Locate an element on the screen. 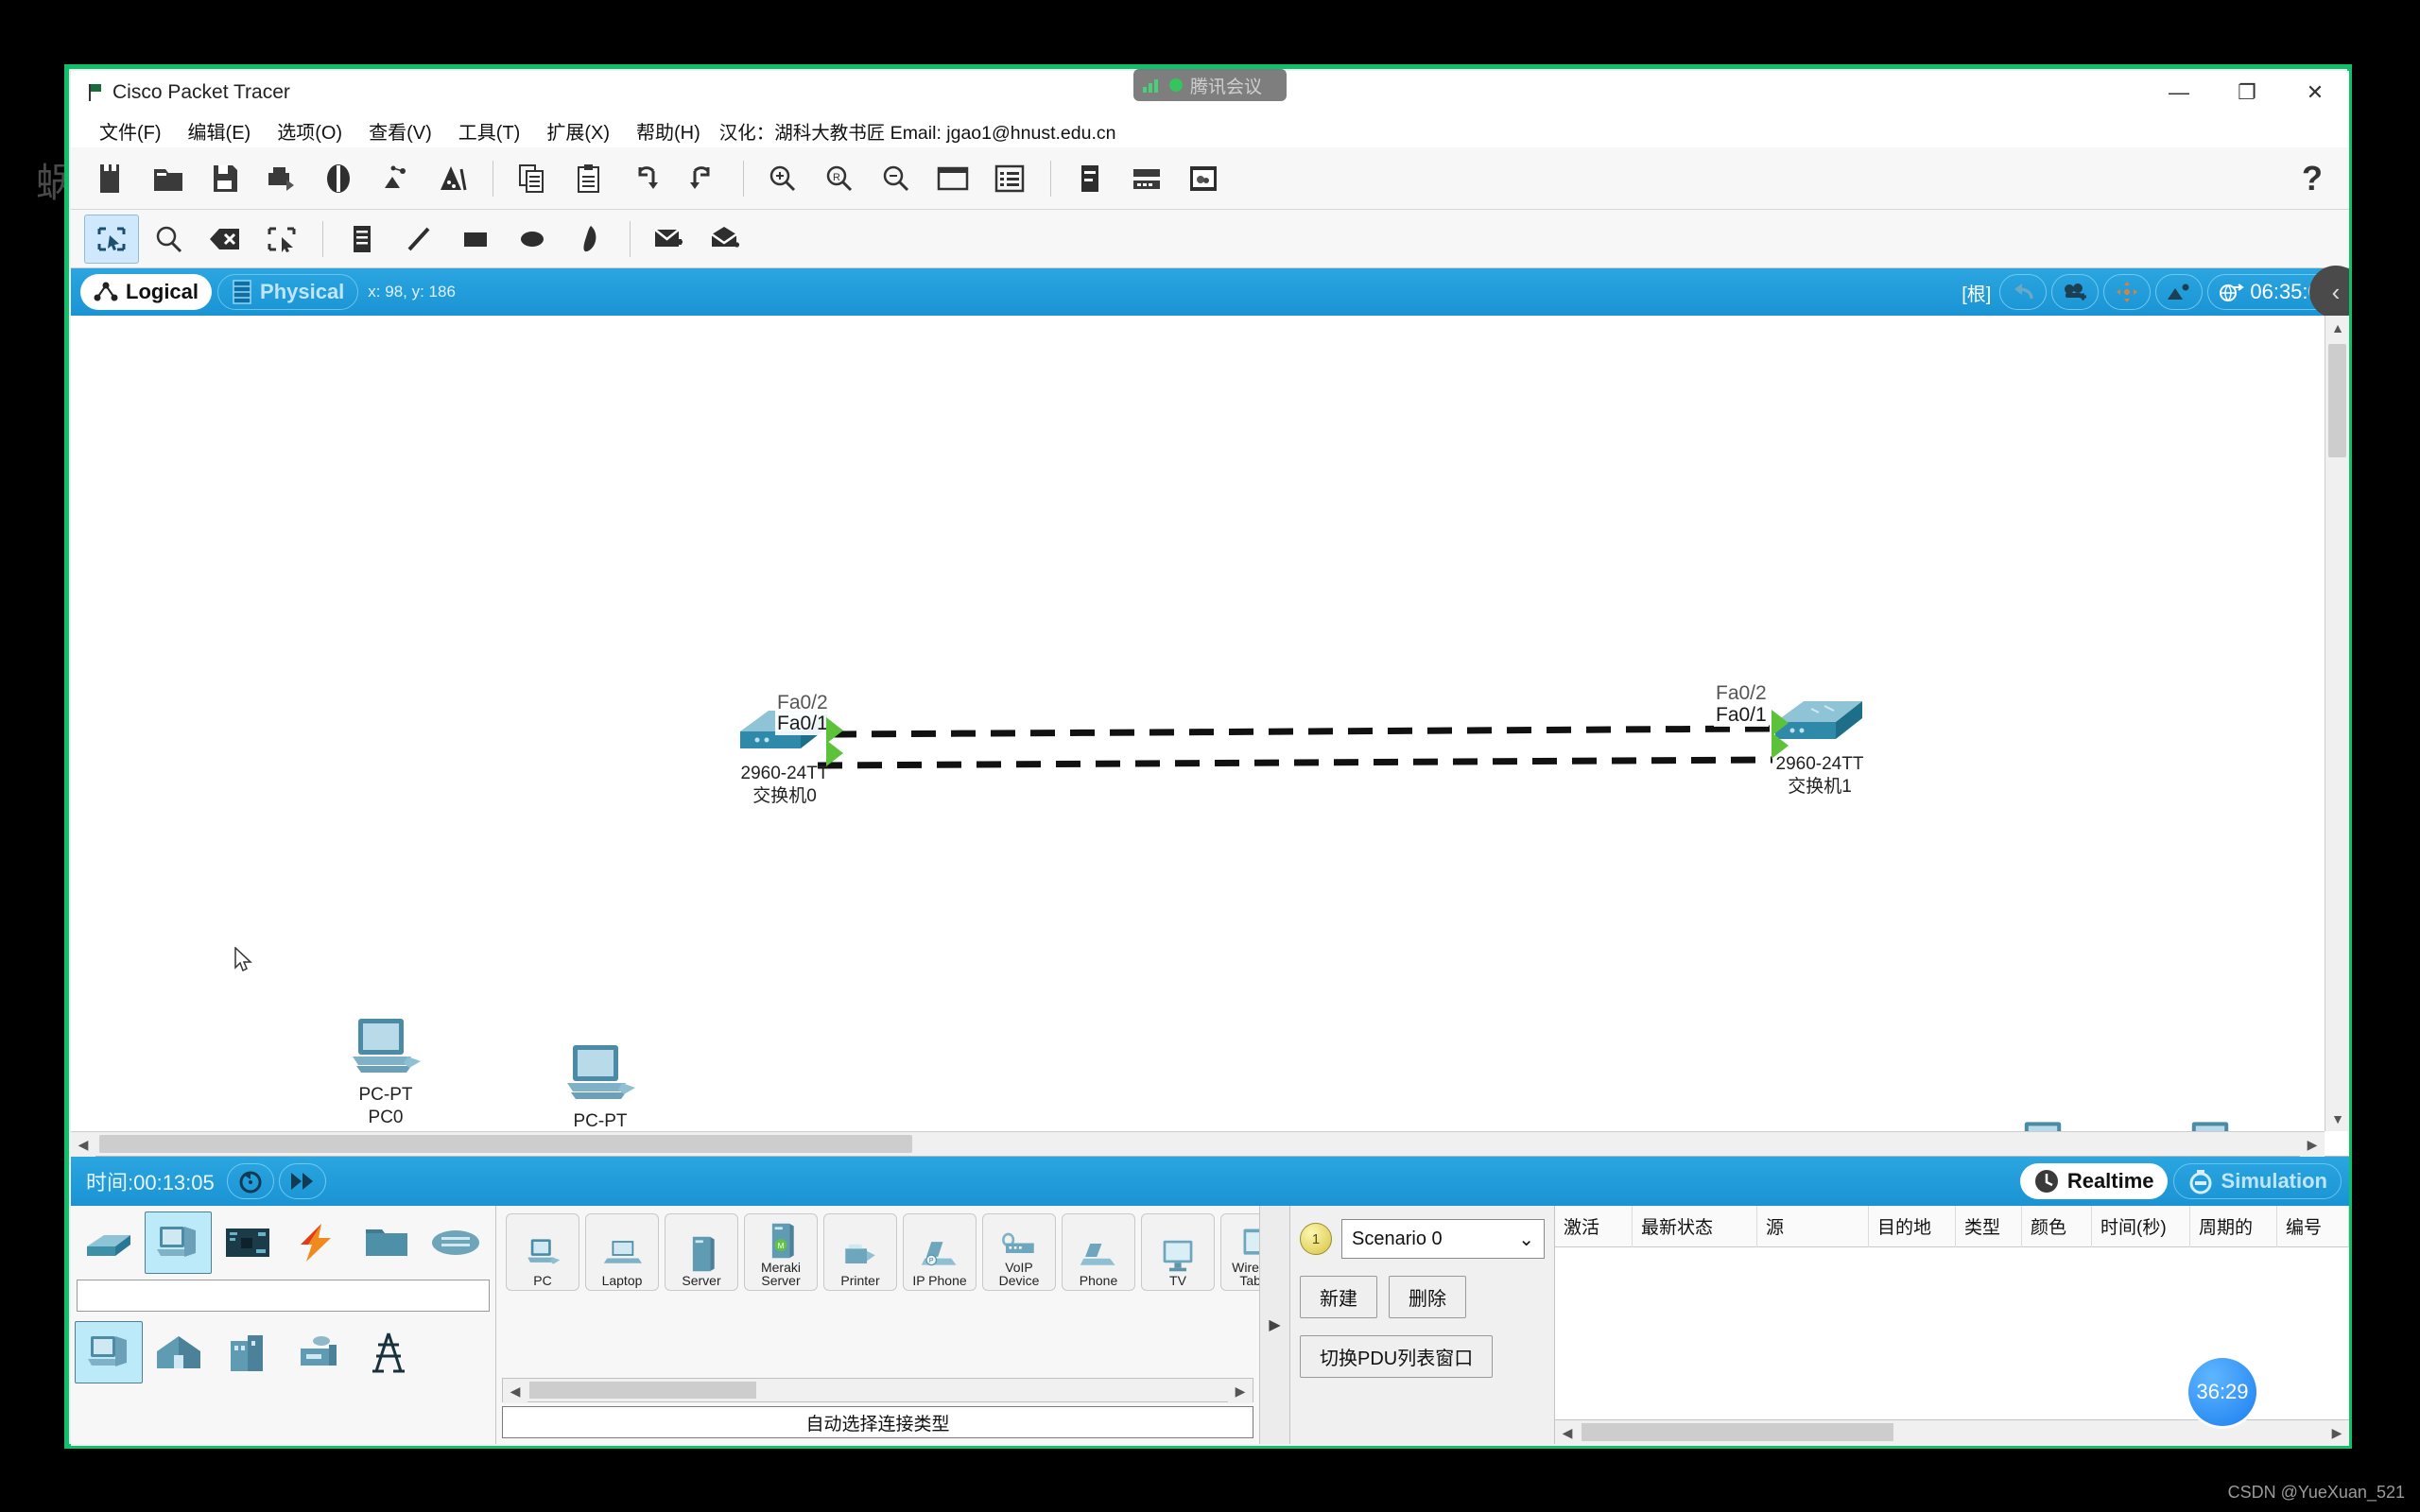  pdu-col-type: 类型 is located at coordinates (1989, 1226).